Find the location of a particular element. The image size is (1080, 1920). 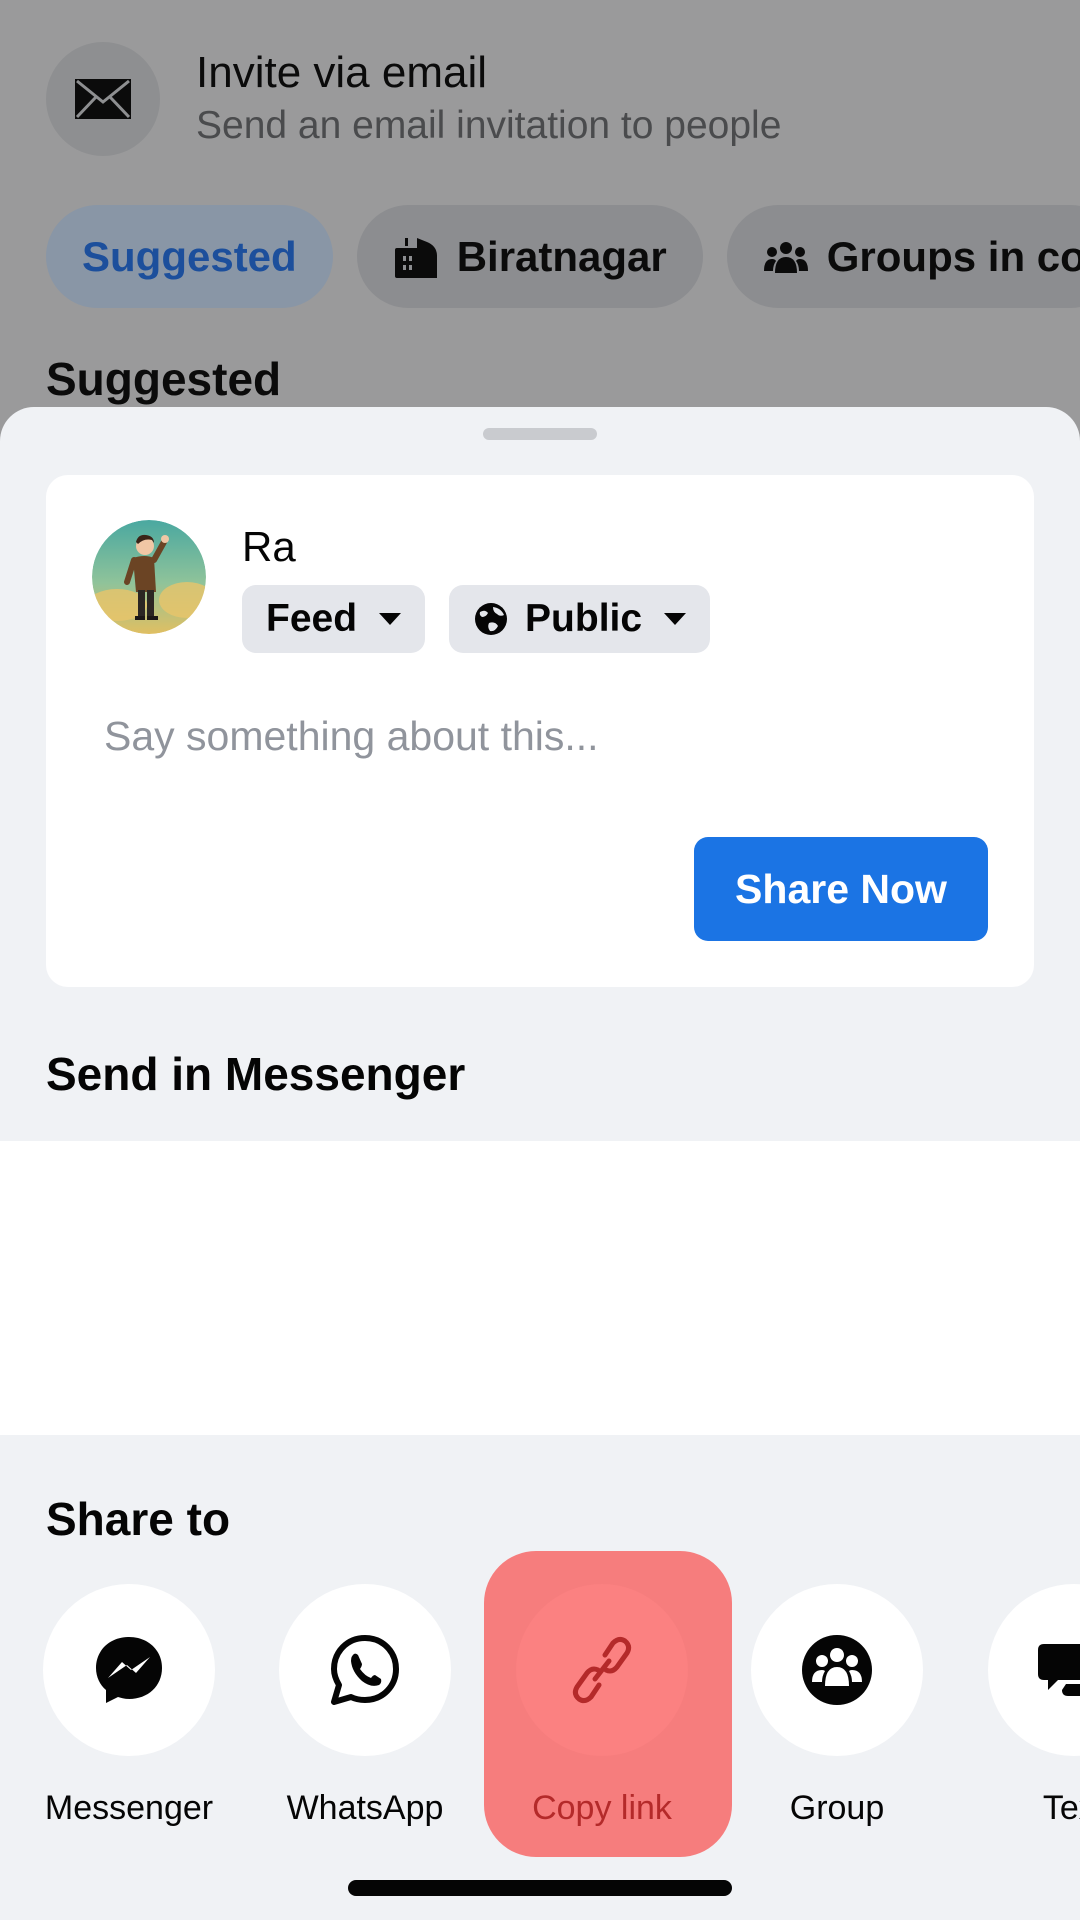

link-icon is located at coordinates (602, 1670).